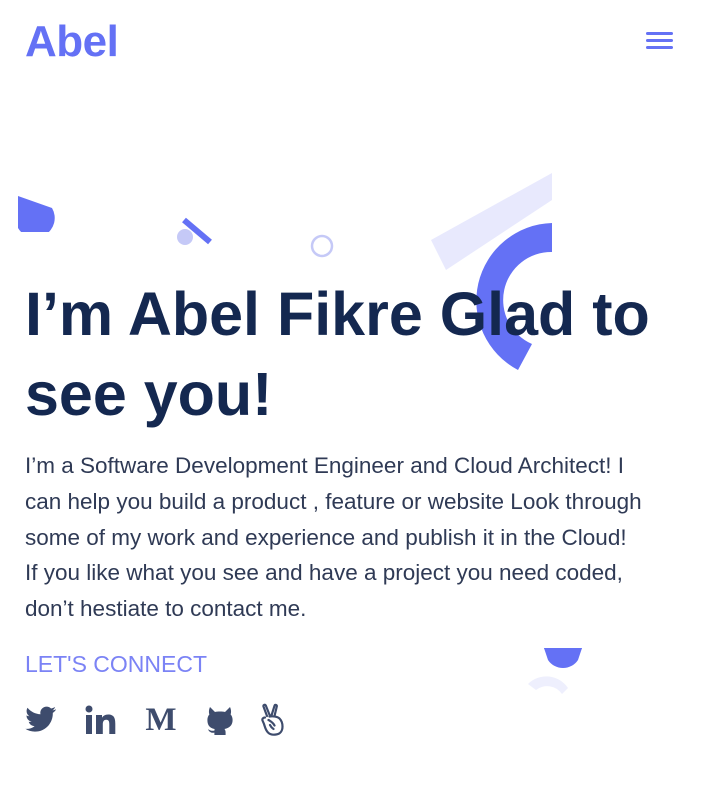 This screenshot has height=795, width=718. What do you see at coordinates (72, 42) in the screenshot?
I see `logo: Abel` at bounding box center [72, 42].